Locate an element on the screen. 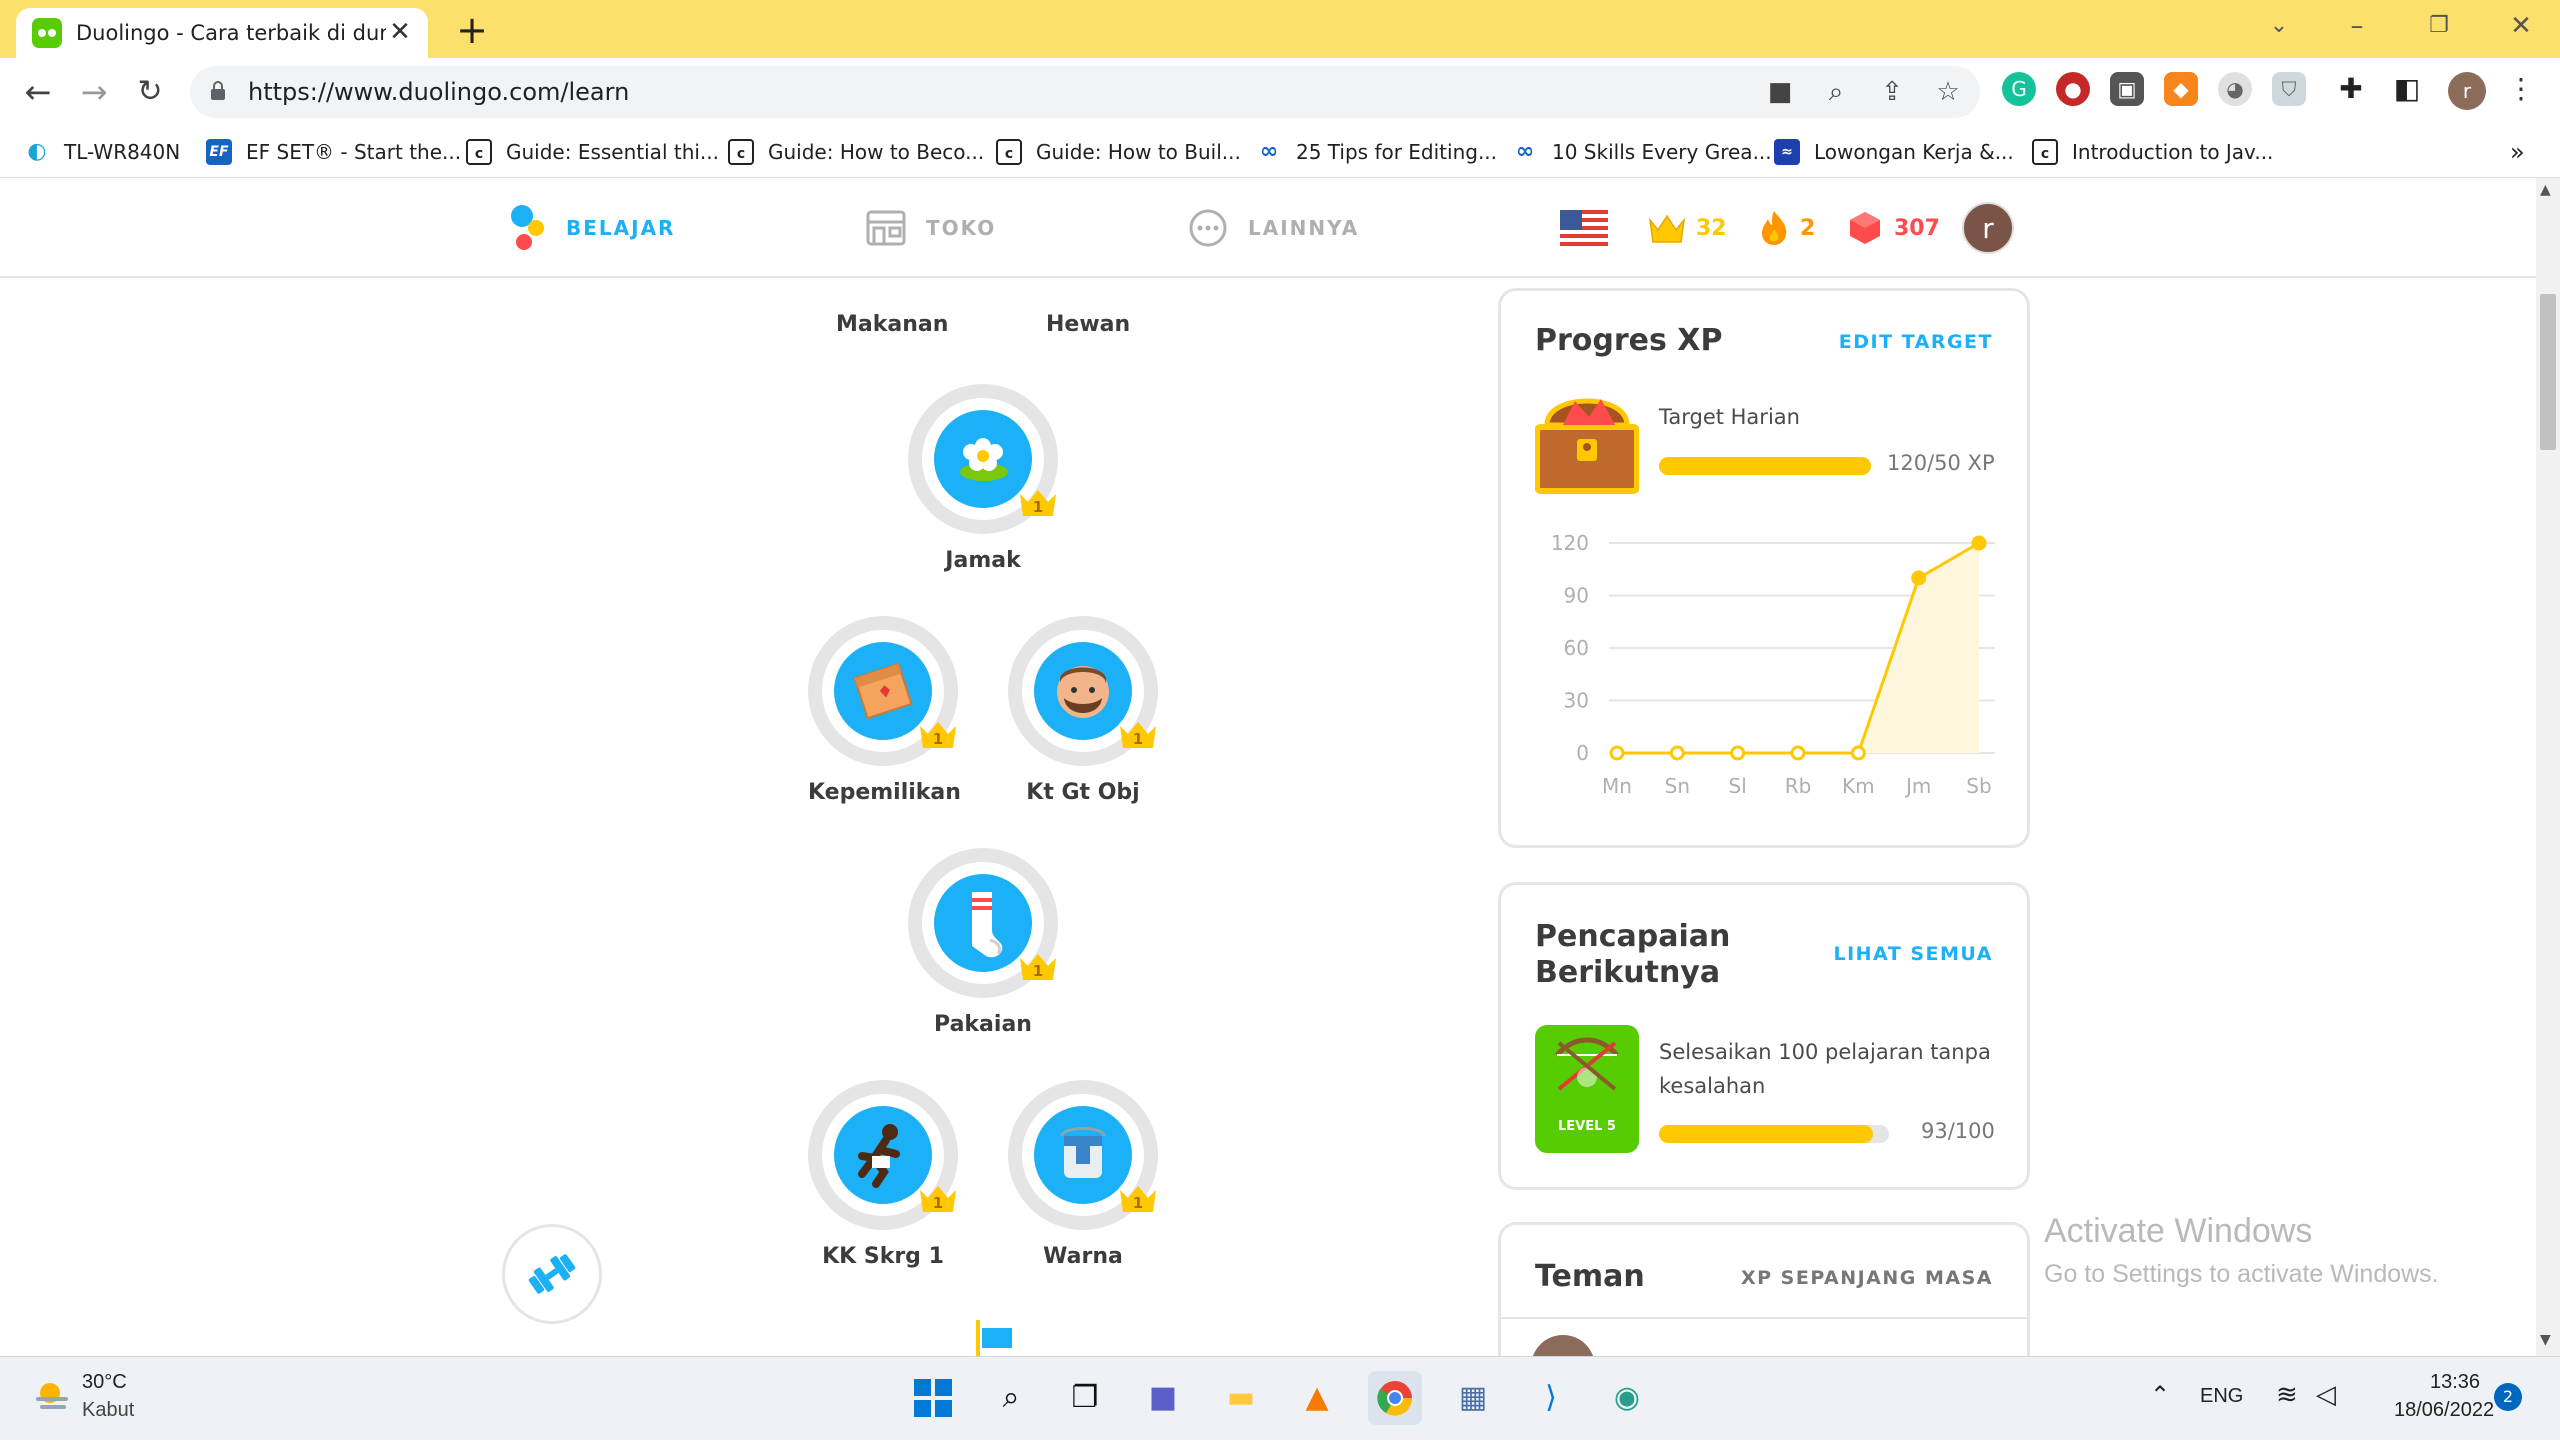  restore-icon: ❐ is located at coordinates (2439, 26).